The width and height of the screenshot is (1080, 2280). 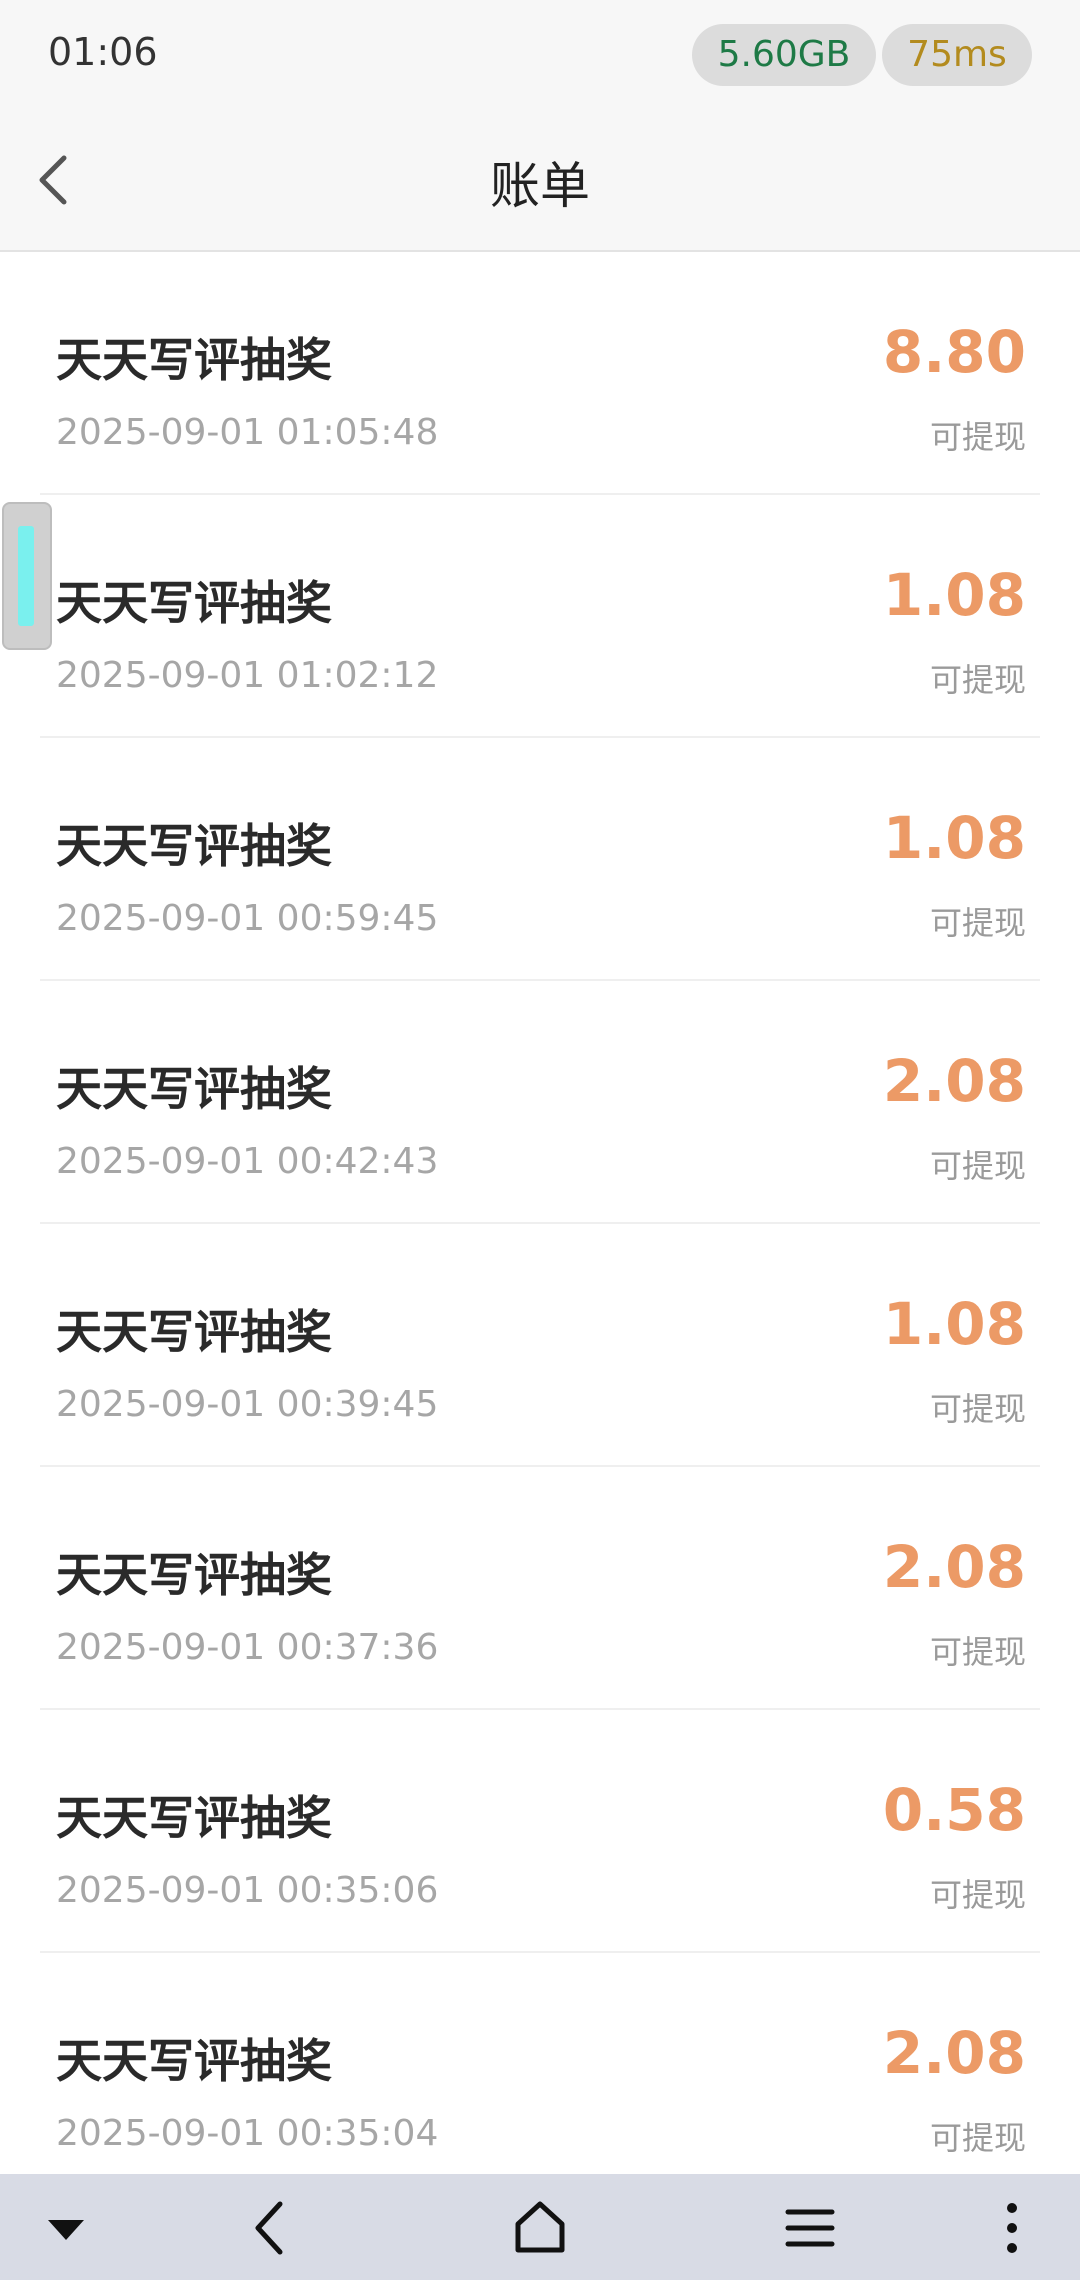 I want to click on bill-time: 2025-09-01 01:02:12, so click(x=247, y=675).